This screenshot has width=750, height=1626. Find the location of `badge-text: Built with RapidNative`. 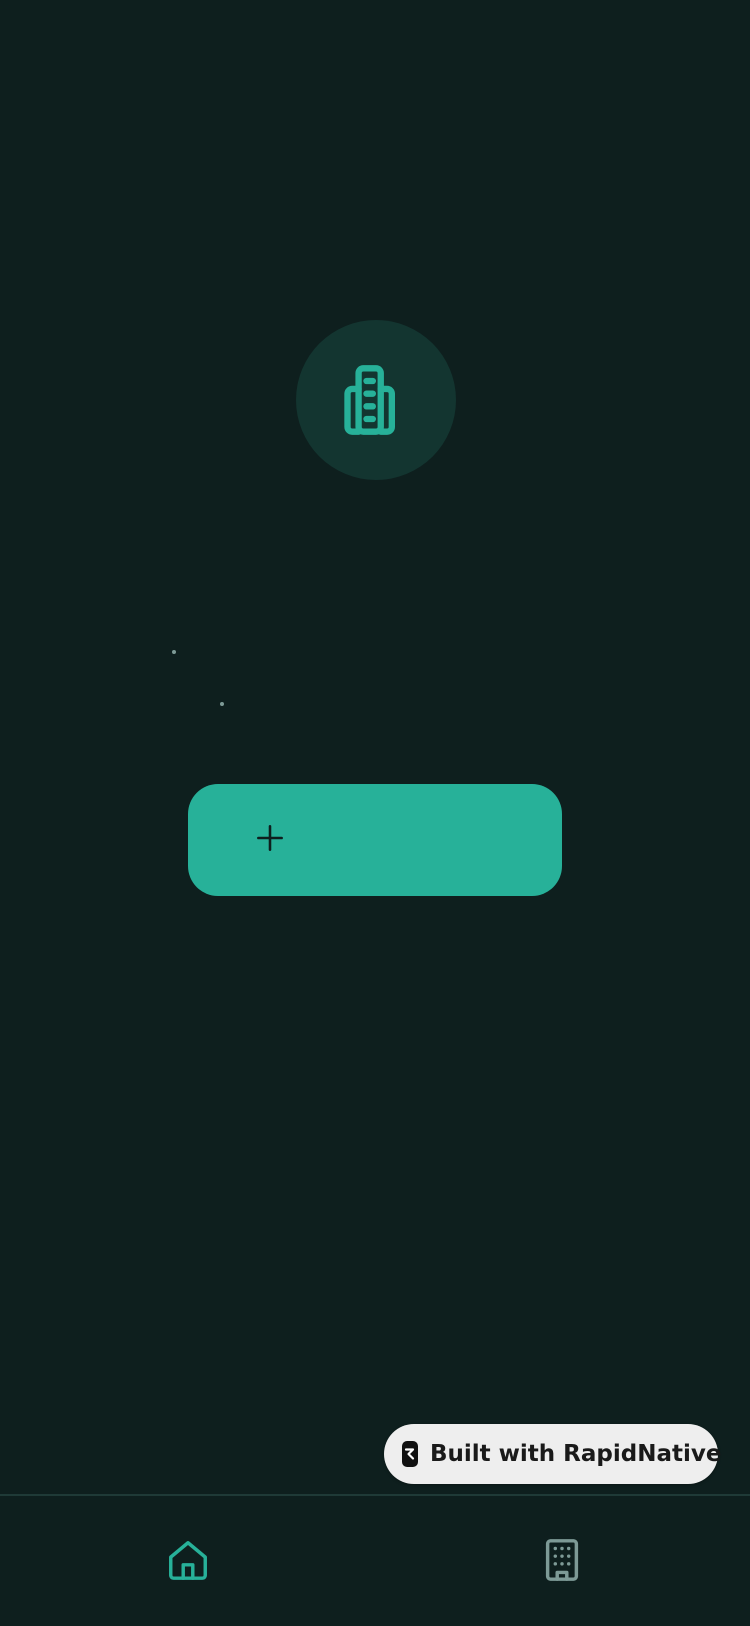

badge-text: Built with RapidNative is located at coordinates (576, 1454).